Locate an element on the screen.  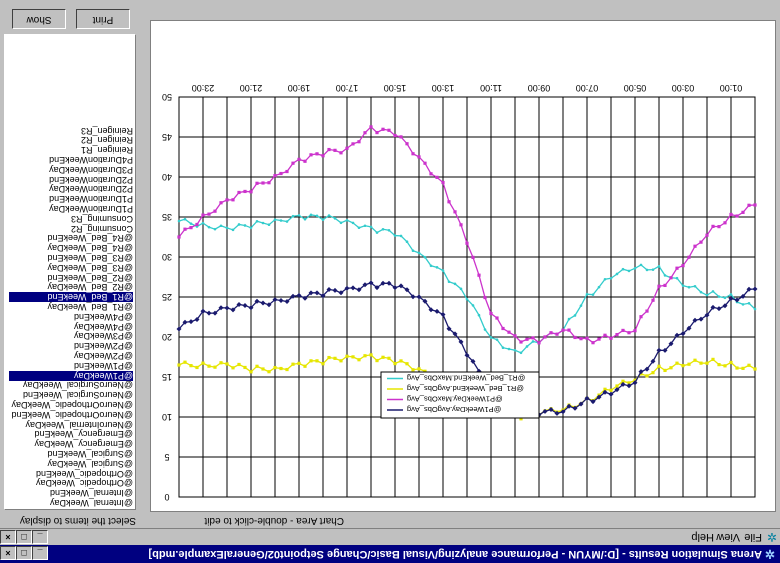
list-item: @R2_Bed_WeekDay is located at coordinates (71, 287).